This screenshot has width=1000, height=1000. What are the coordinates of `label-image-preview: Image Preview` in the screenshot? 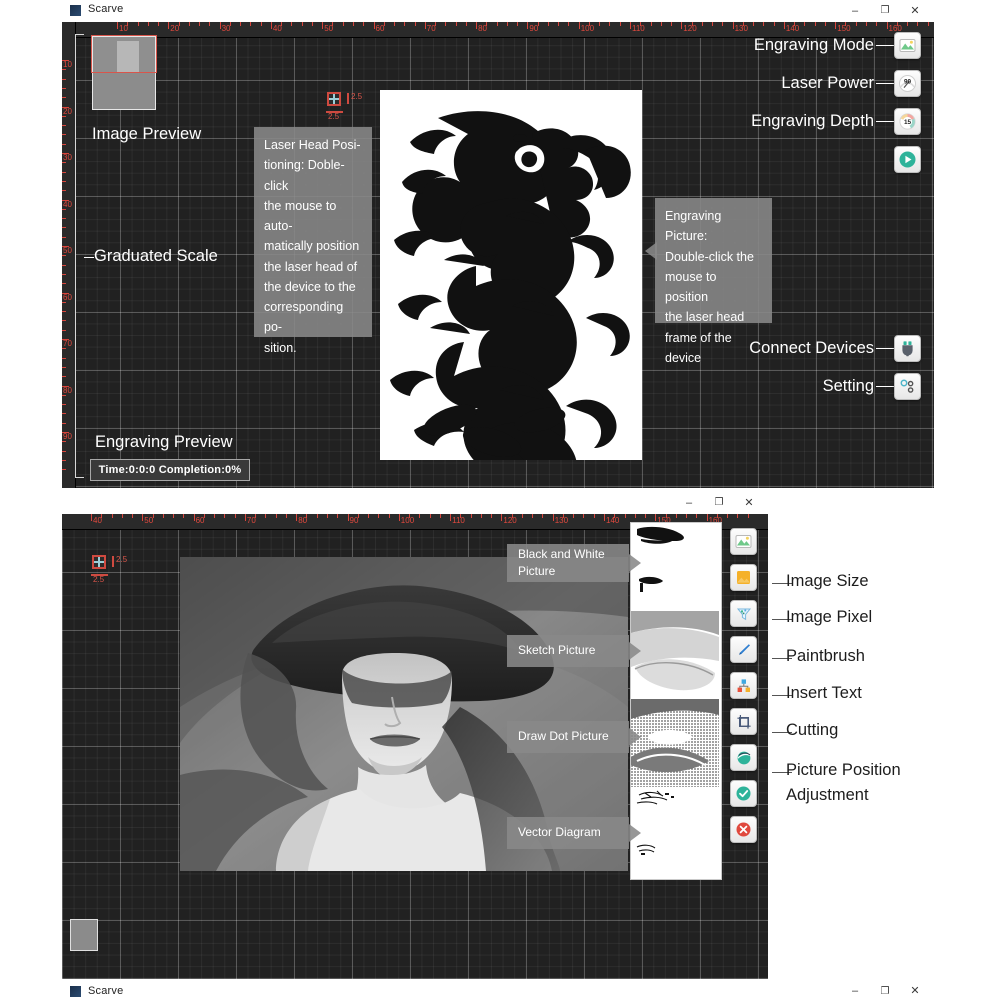 It's located at (147, 134).